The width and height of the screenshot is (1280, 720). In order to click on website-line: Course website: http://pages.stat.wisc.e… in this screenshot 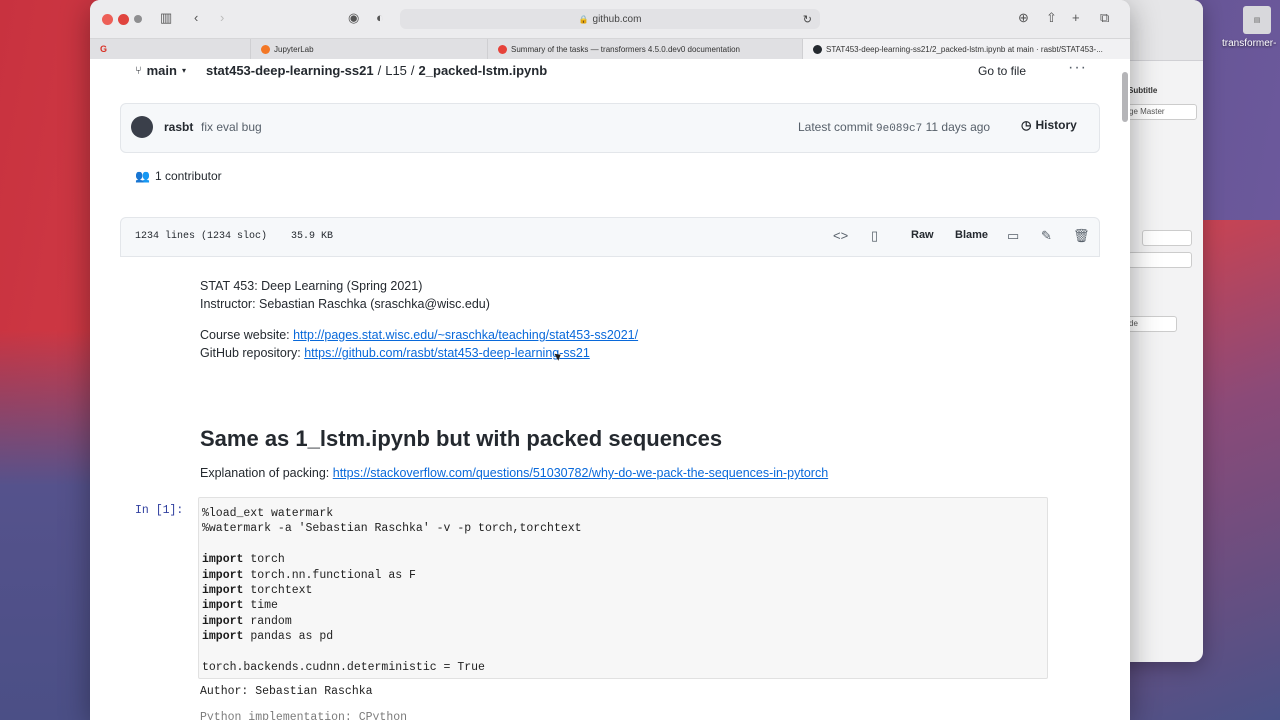, I will do `click(650, 335)`.